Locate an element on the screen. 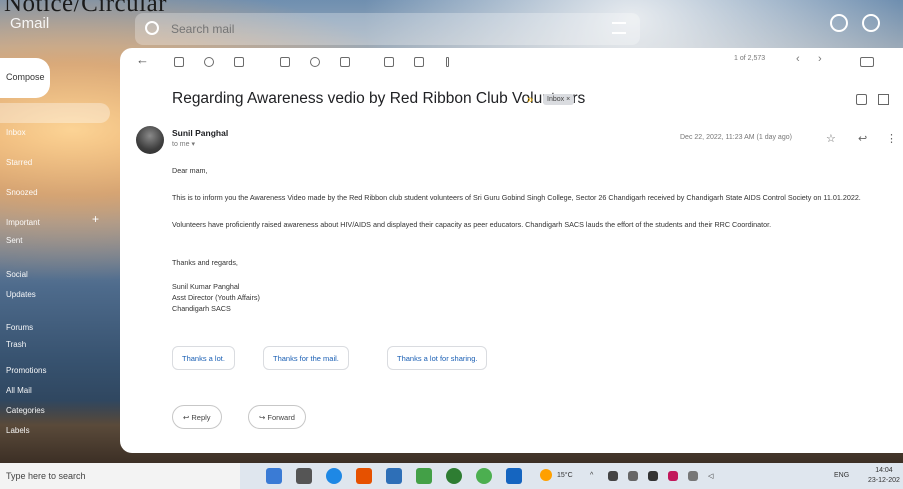  sidebar-item: Trash is located at coordinates (16, 344).